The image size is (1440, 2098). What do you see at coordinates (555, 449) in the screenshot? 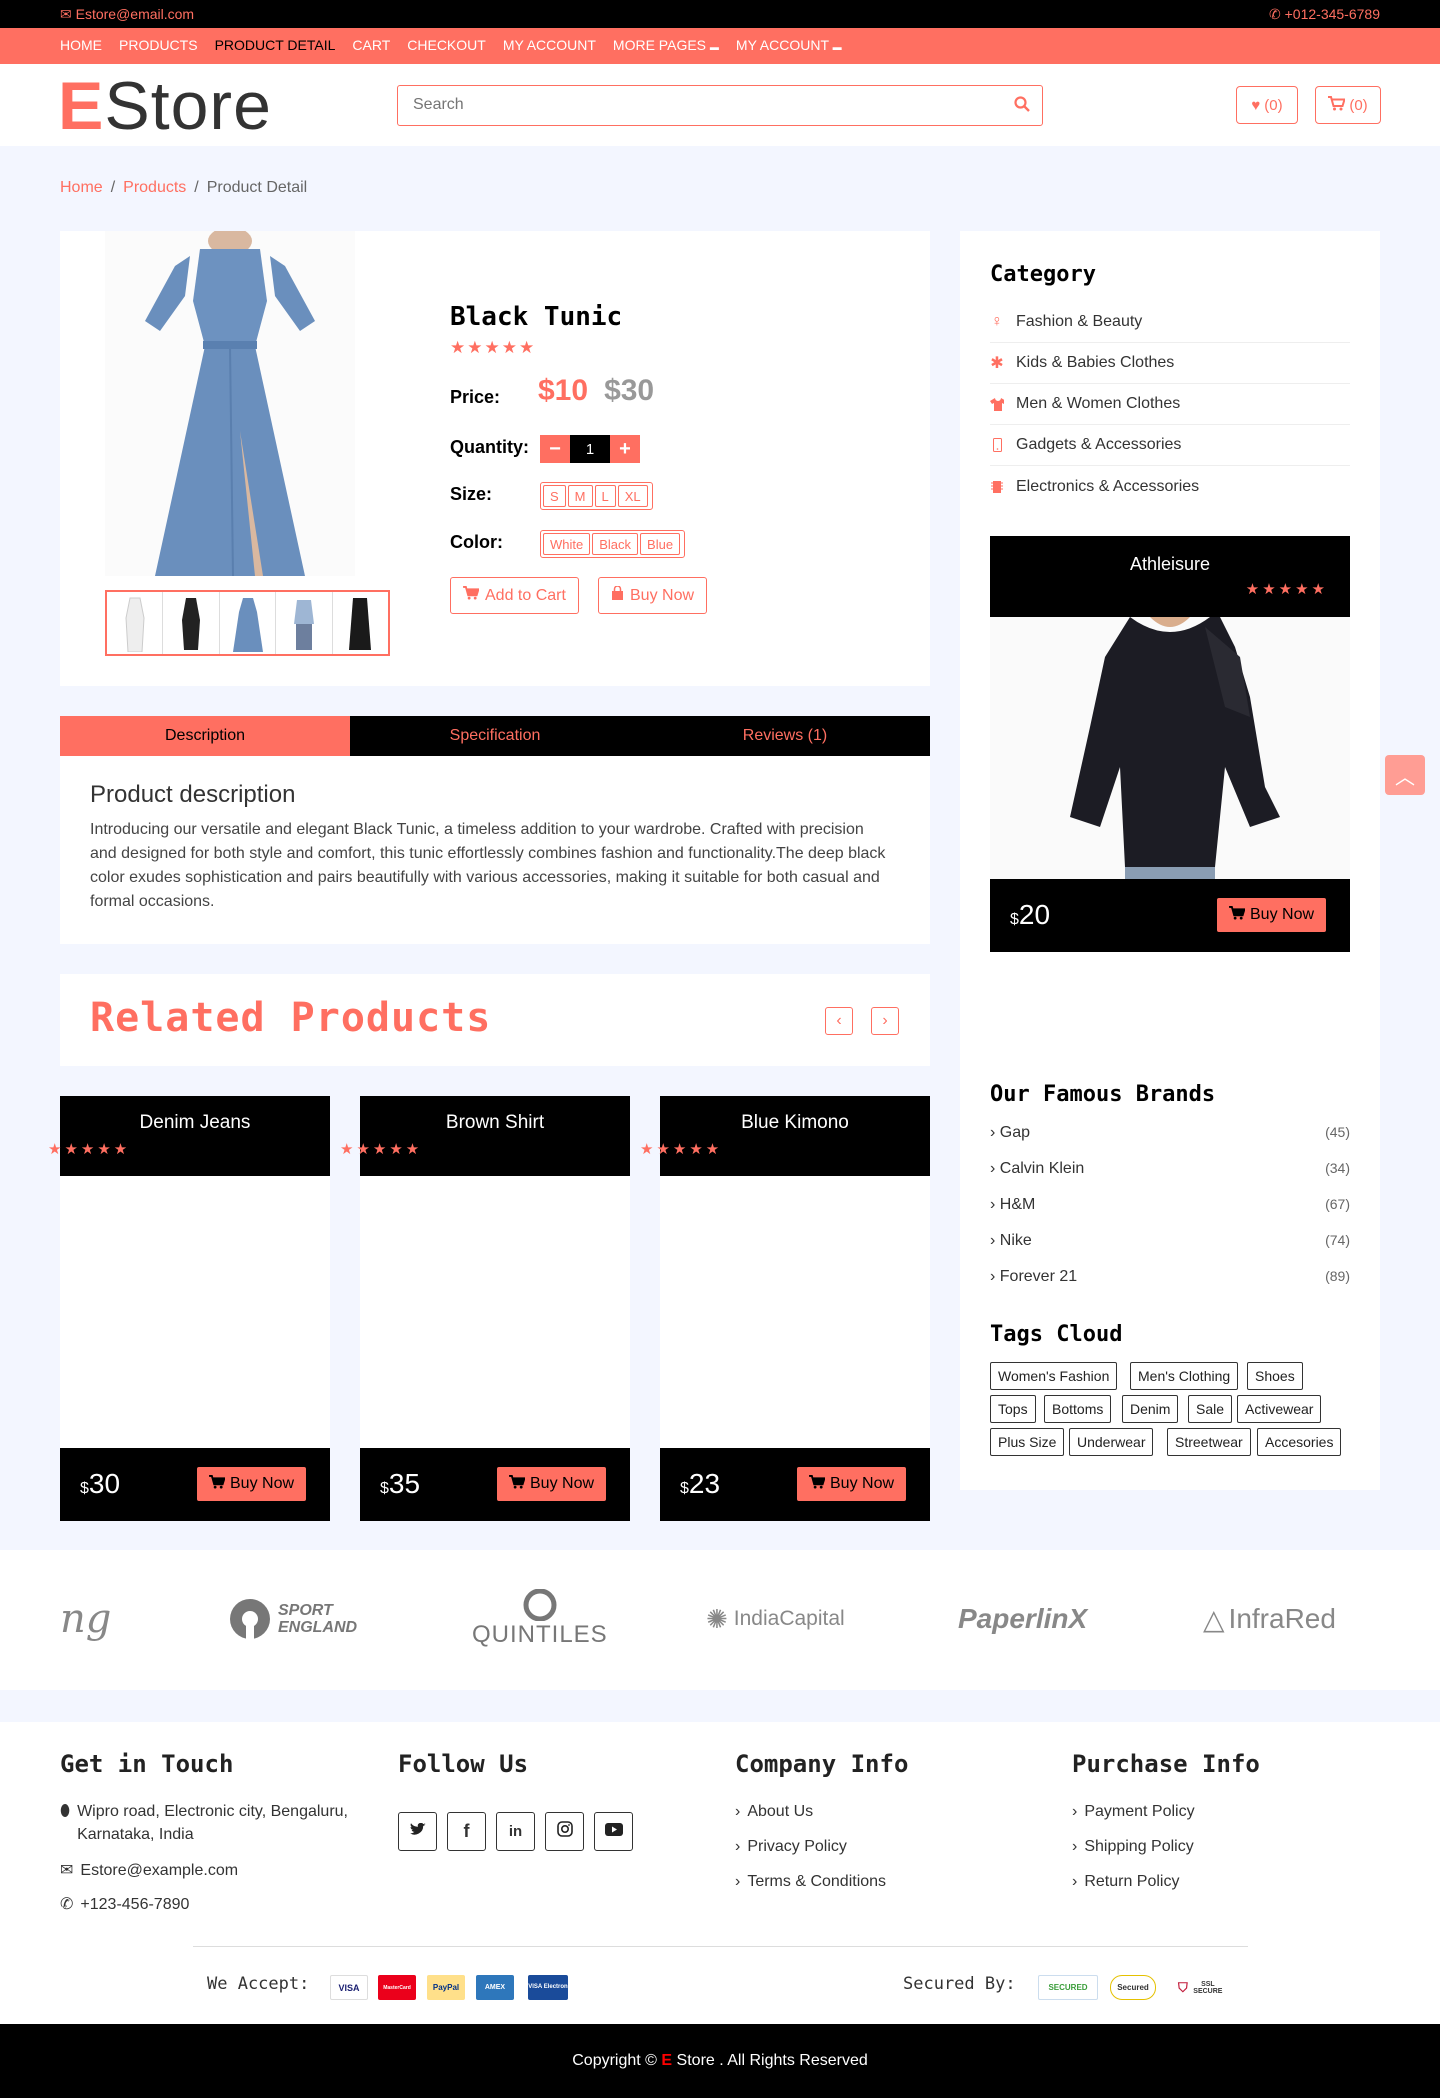
I see `minus-button: −` at bounding box center [555, 449].